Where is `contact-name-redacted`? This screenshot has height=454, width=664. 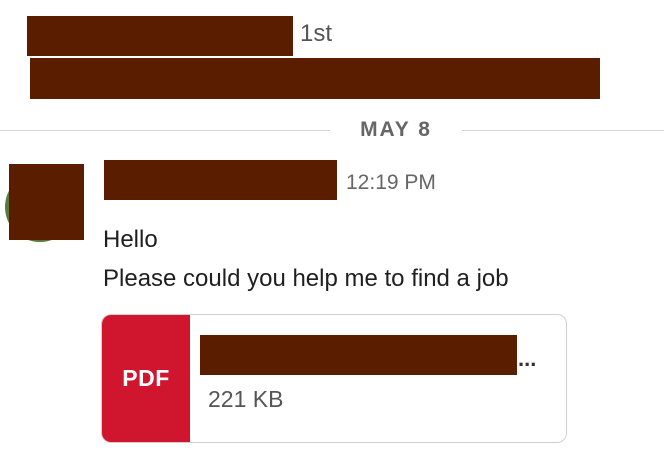 contact-name-redacted is located at coordinates (160, 36).